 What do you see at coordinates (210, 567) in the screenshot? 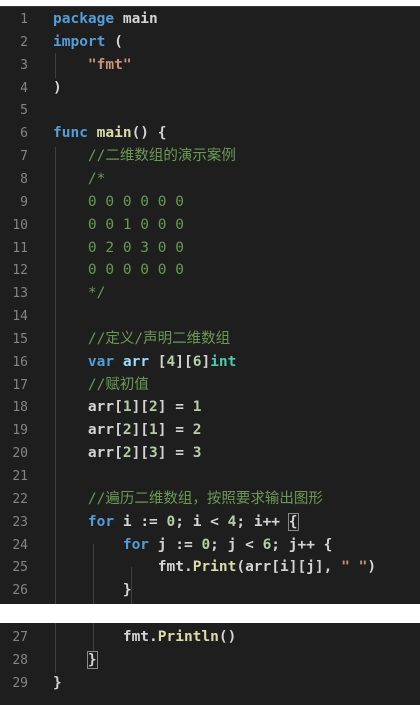
I see `code-line: 25 fmt.Print(arr[i][j], " ")` at bounding box center [210, 567].